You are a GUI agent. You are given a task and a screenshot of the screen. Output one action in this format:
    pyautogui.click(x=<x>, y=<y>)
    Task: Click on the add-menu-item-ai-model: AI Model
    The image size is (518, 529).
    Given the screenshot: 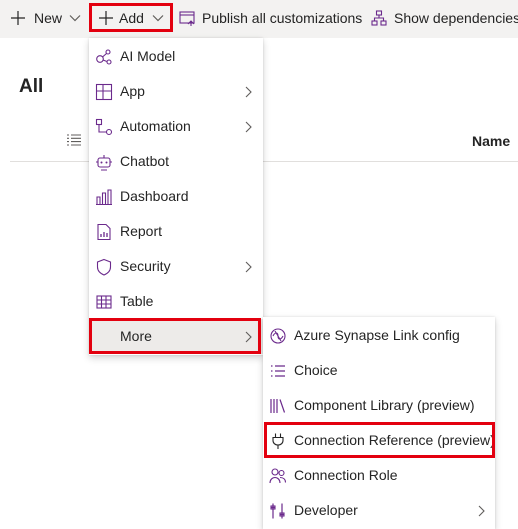 What is the action you would take?
    pyautogui.click(x=176, y=56)
    